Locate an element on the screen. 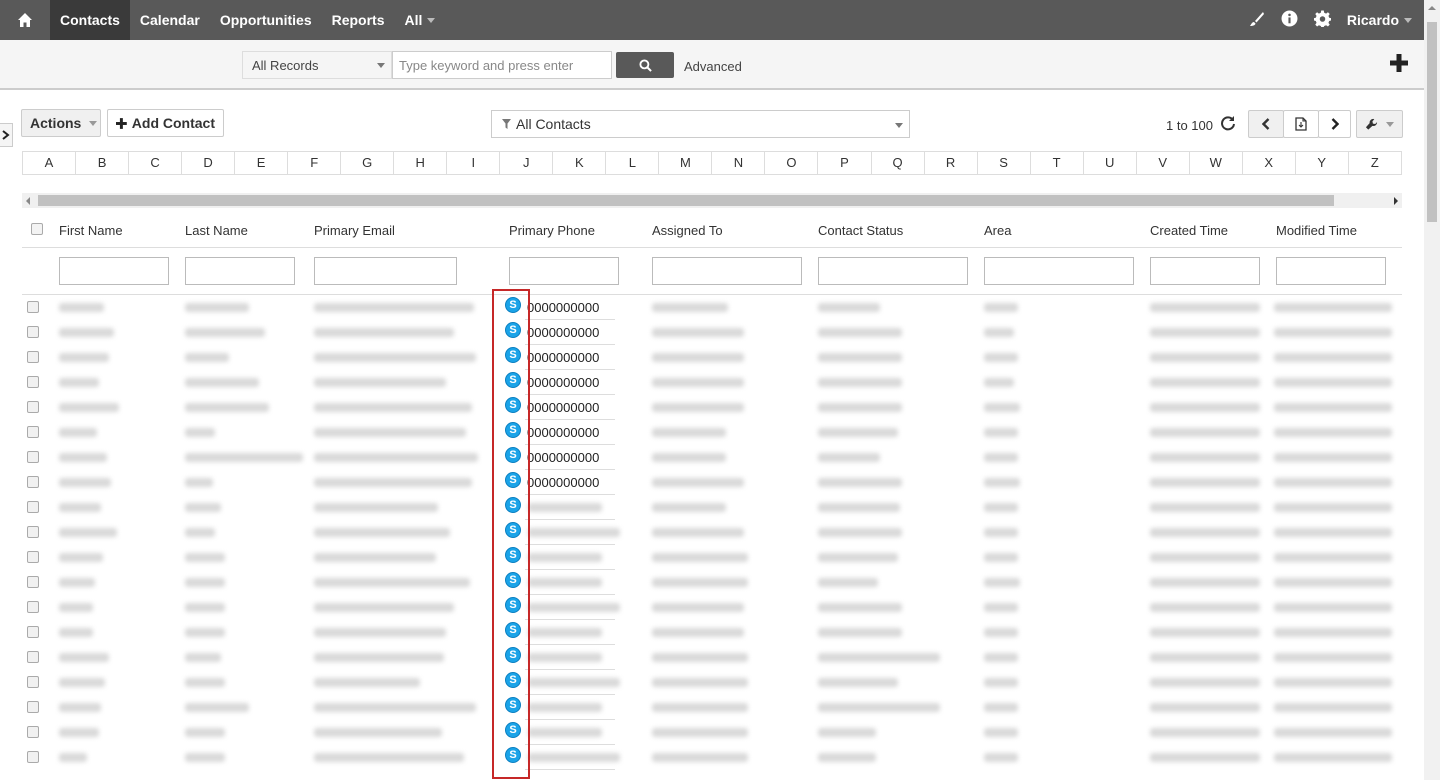 This screenshot has height=780, width=1440. alphabet-letter-b: B is located at coordinates (103, 163).